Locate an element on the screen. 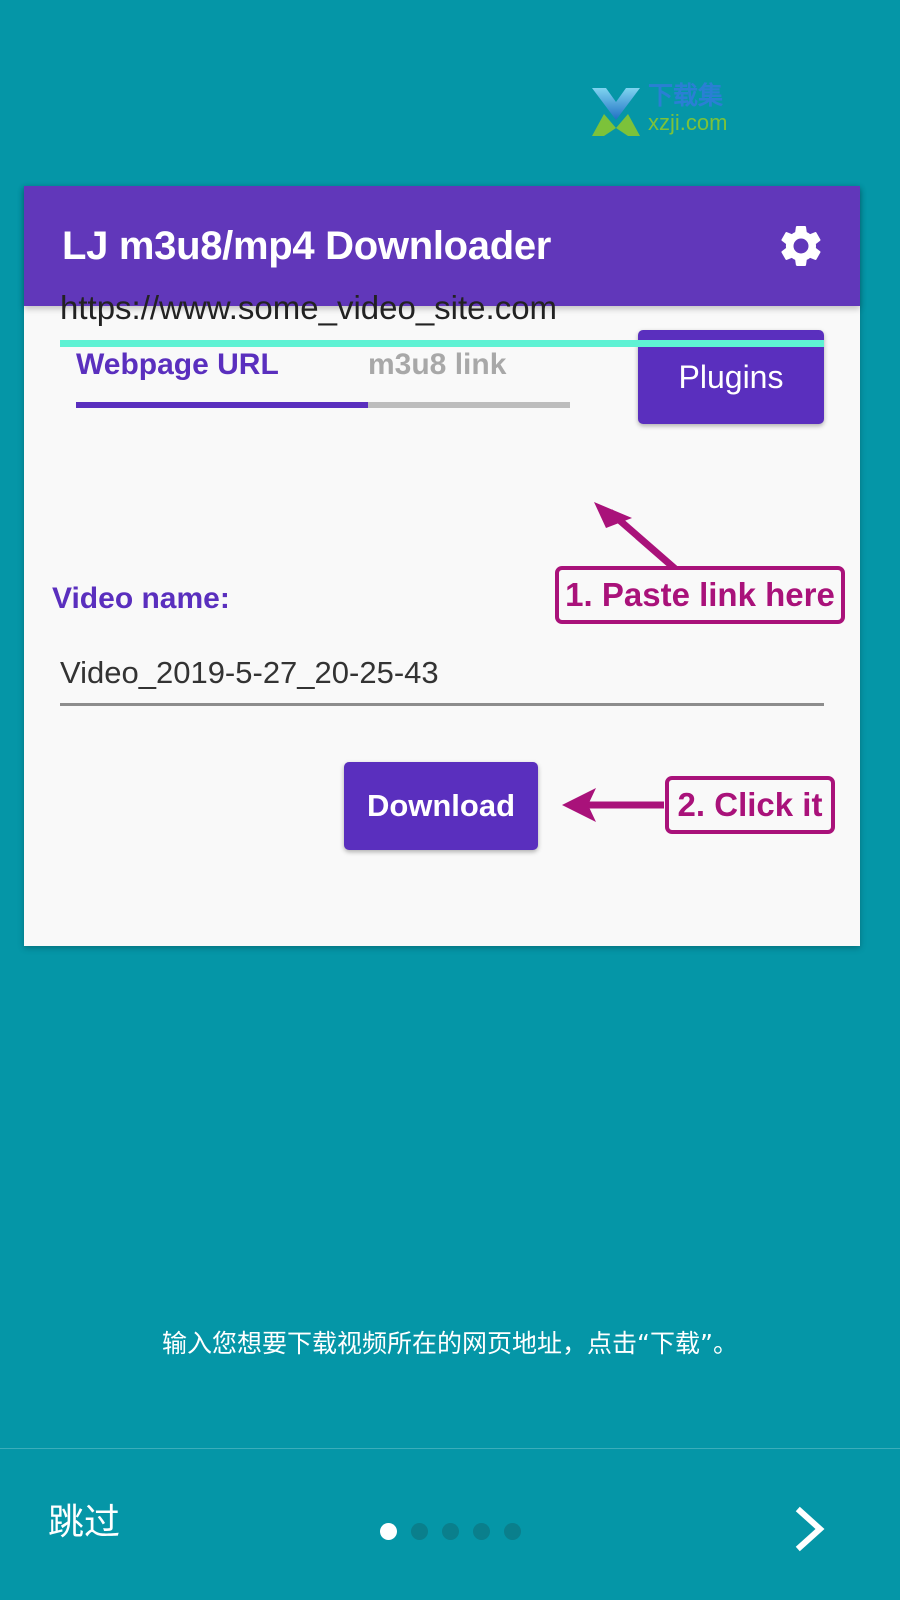 This screenshot has height=1600, width=900. bottom-nav: 跳过 is located at coordinates (450, 1524).